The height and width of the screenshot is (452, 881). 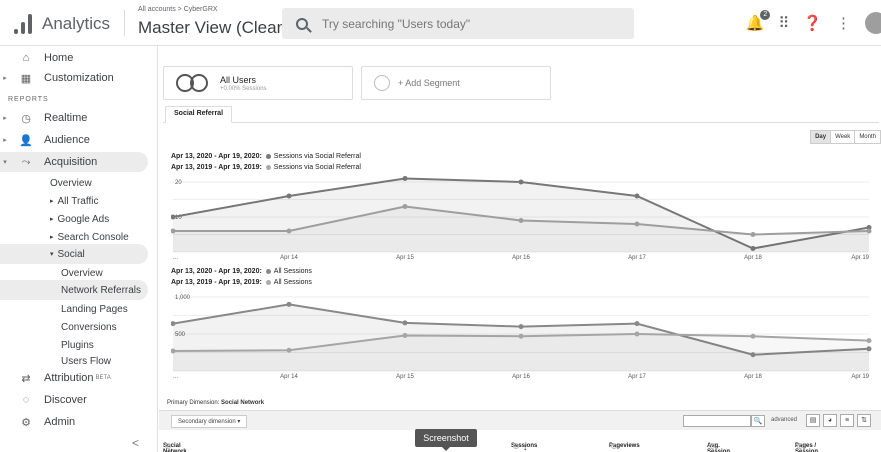 I want to click on tab-social-referral: Social Referral, so click(x=199, y=114).